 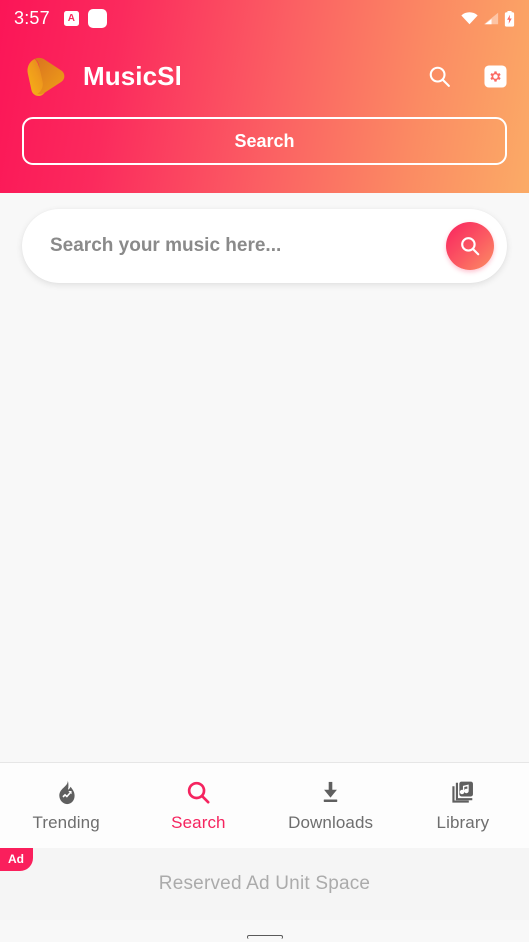 I want to click on nav-item-library: Library, so click(x=463, y=805).